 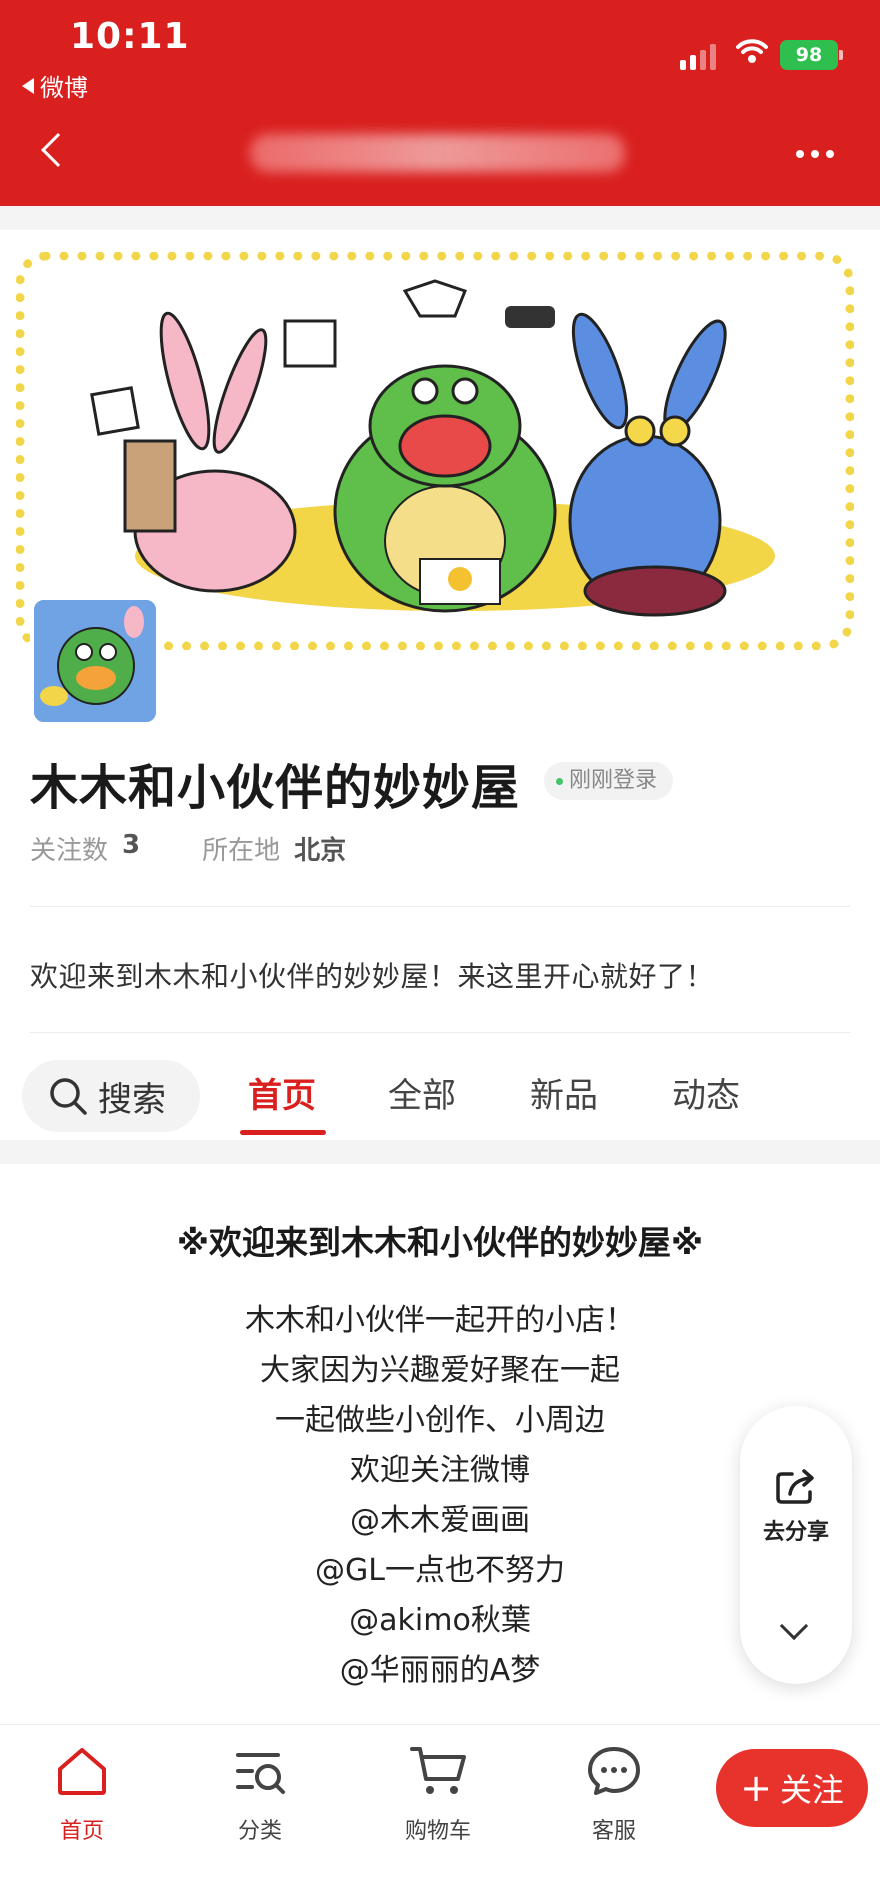 What do you see at coordinates (132, 1099) in the screenshot?
I see `search-label: 搜索` at bounding box center [132, 1099].